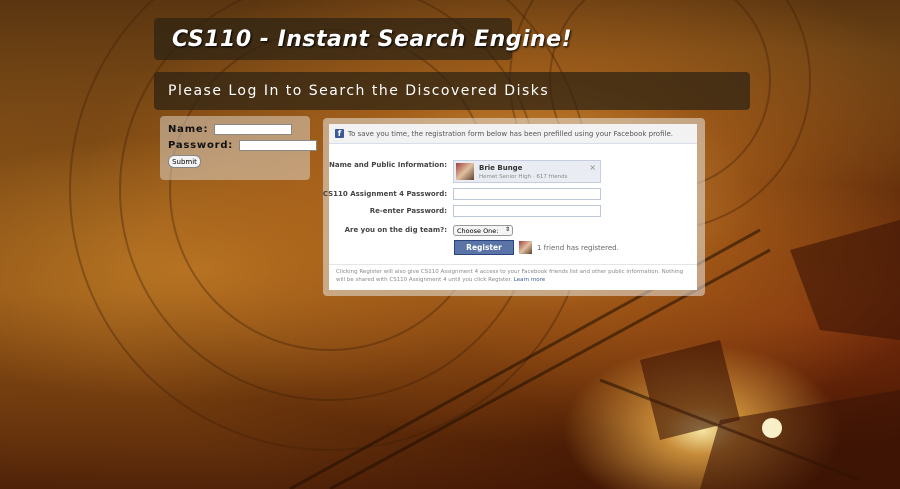  Describe the element at coordinates (527, 211) in the screenshot. I see `reenter-password-input` at that location.